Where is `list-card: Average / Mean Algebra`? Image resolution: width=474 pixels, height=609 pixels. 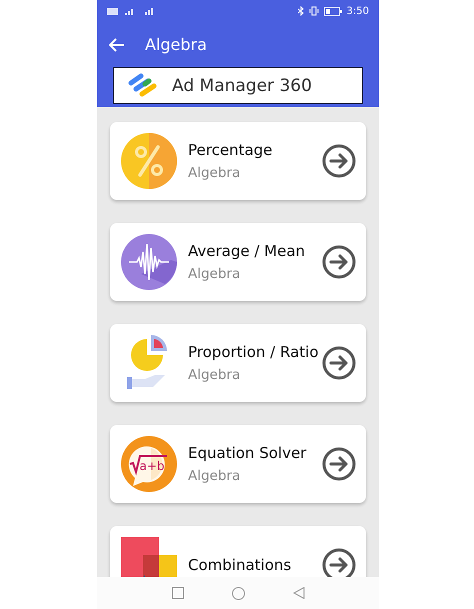 list-card: Average / Mean Algebra is located at coordinates (238, 262).